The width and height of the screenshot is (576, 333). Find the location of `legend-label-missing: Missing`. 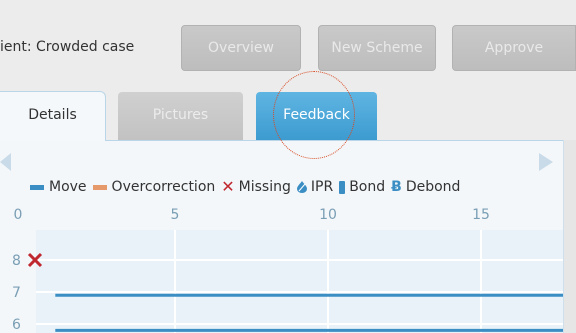

legend-label-missing: Missing is located at coordinates (264, 187).